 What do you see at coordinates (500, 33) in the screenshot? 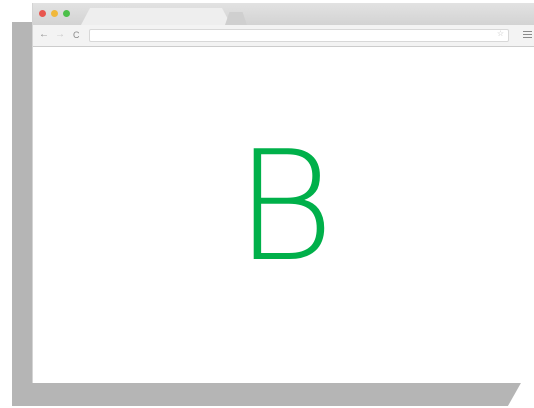
I see `bookmark-star-icon: ☆` at bounding box center [500, 33].